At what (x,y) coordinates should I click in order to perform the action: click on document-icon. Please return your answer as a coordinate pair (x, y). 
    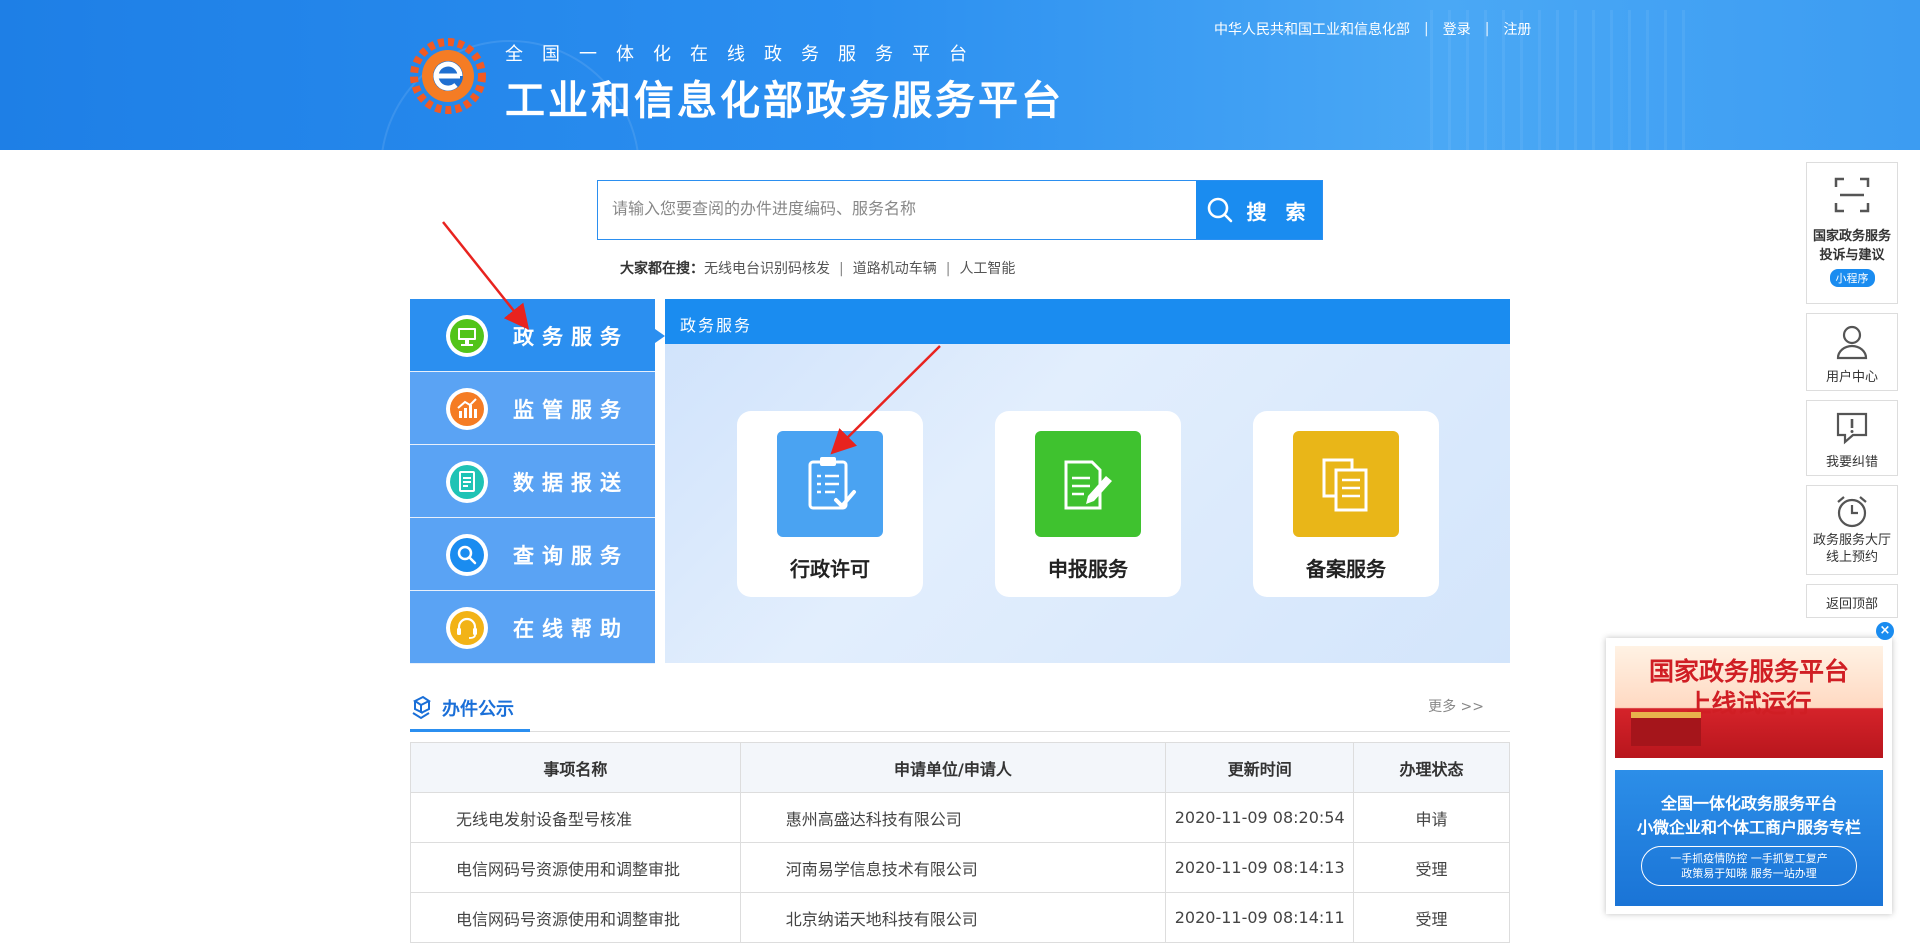
    Looking at the image, I should click on (467, 482).